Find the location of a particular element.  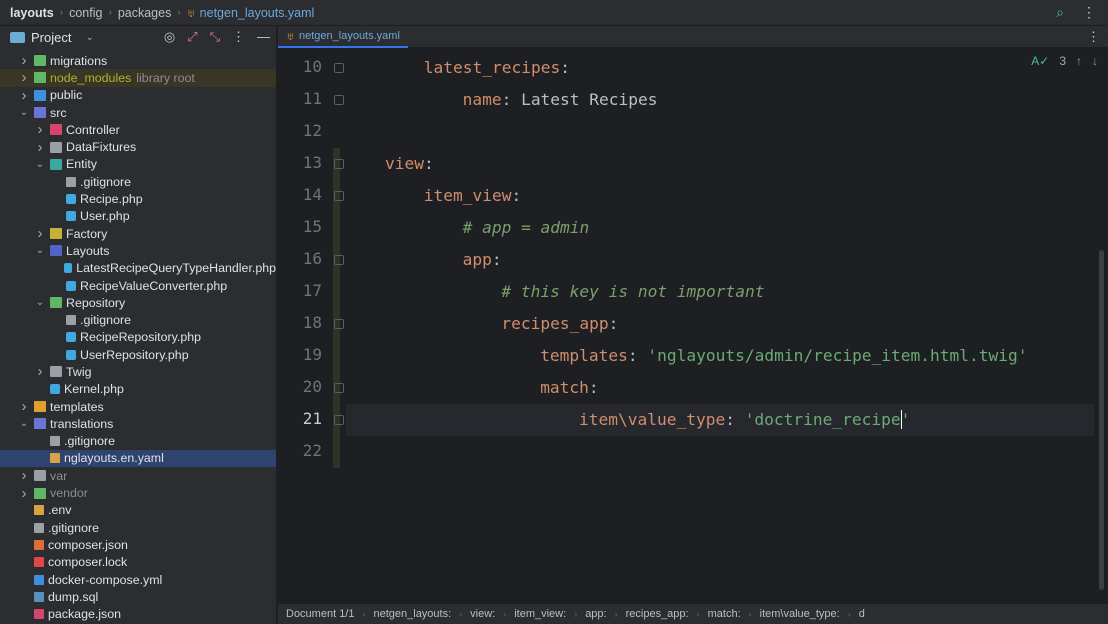

tree-item: ⌄ translations is located at coordinates (138, 423).